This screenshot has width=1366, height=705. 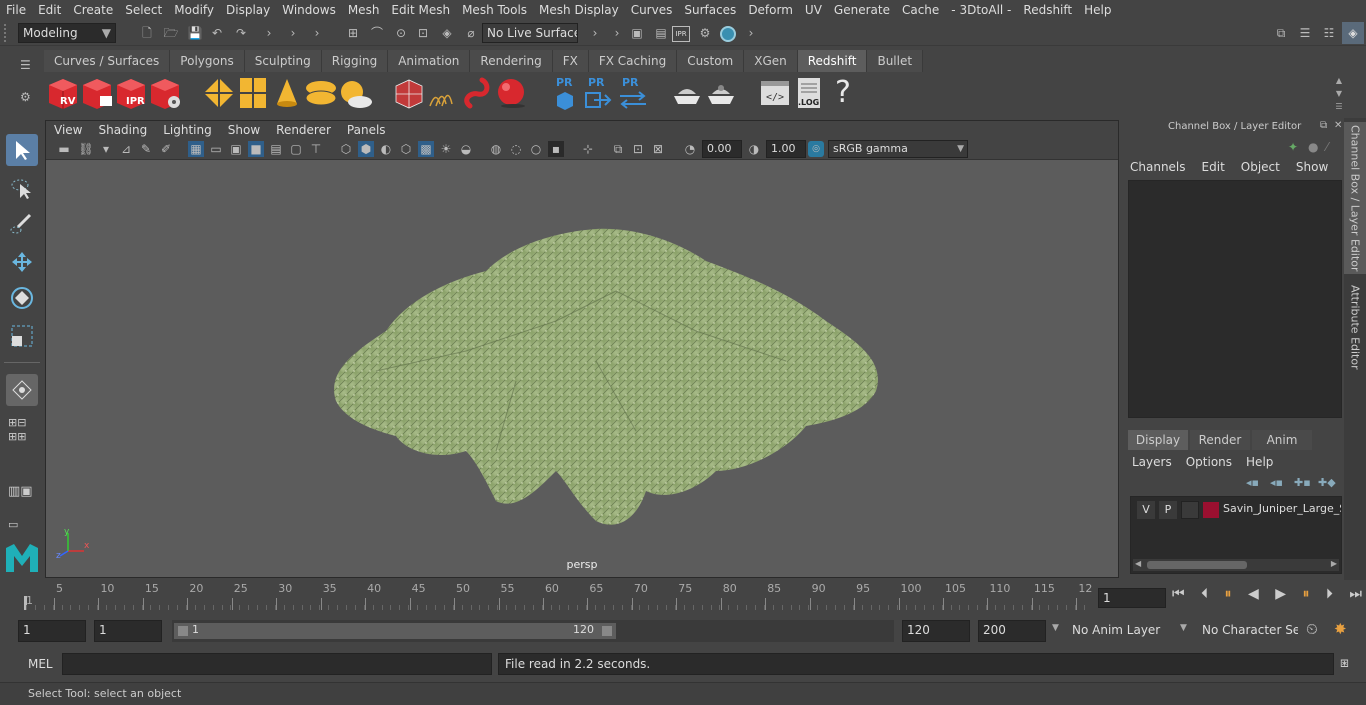 What do you see at coordinates (556, 149) in the screenshot?
I see `depth-of-field-icon: ▪` at bounding box center [556, 149].